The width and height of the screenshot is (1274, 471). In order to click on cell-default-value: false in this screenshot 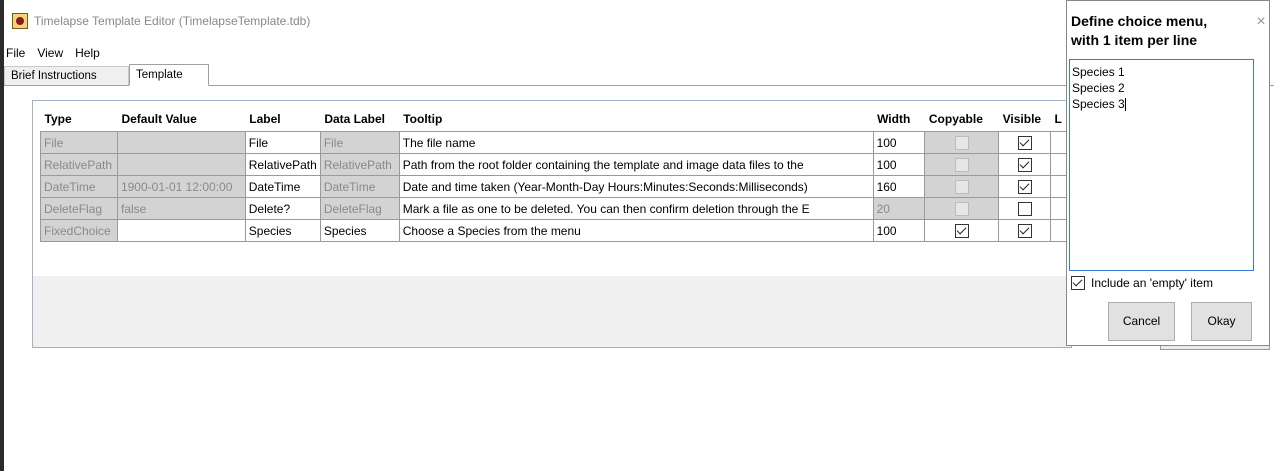, I will do `click(181, 208)`.